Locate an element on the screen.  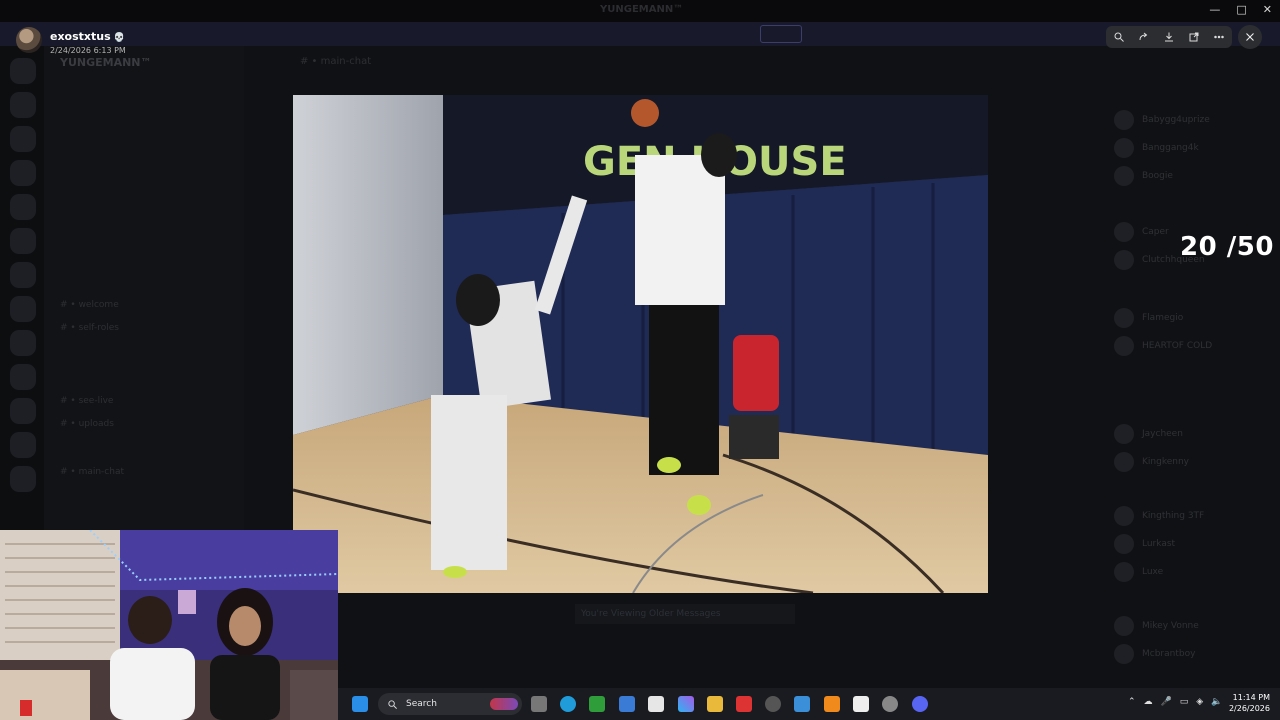
member-item: Kingkenny is located at coordinates (1151, 462).